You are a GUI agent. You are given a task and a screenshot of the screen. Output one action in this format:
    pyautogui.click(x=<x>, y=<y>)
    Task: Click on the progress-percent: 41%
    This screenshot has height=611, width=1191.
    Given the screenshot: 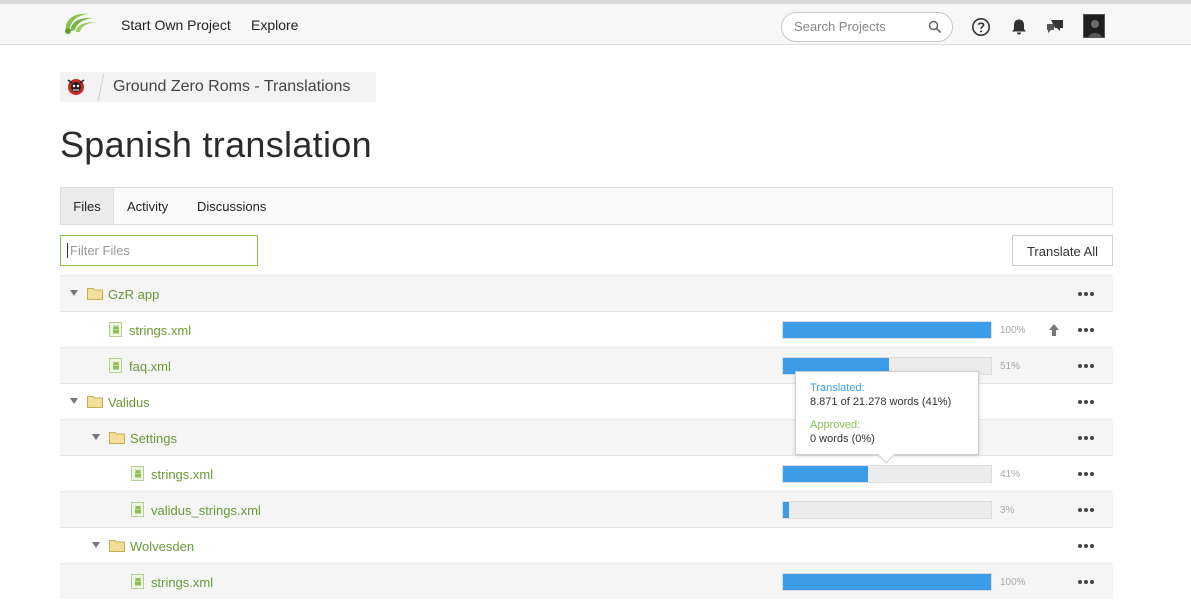 What is the action you would take?
    pyautogui.click(x=1010, y=474)
    